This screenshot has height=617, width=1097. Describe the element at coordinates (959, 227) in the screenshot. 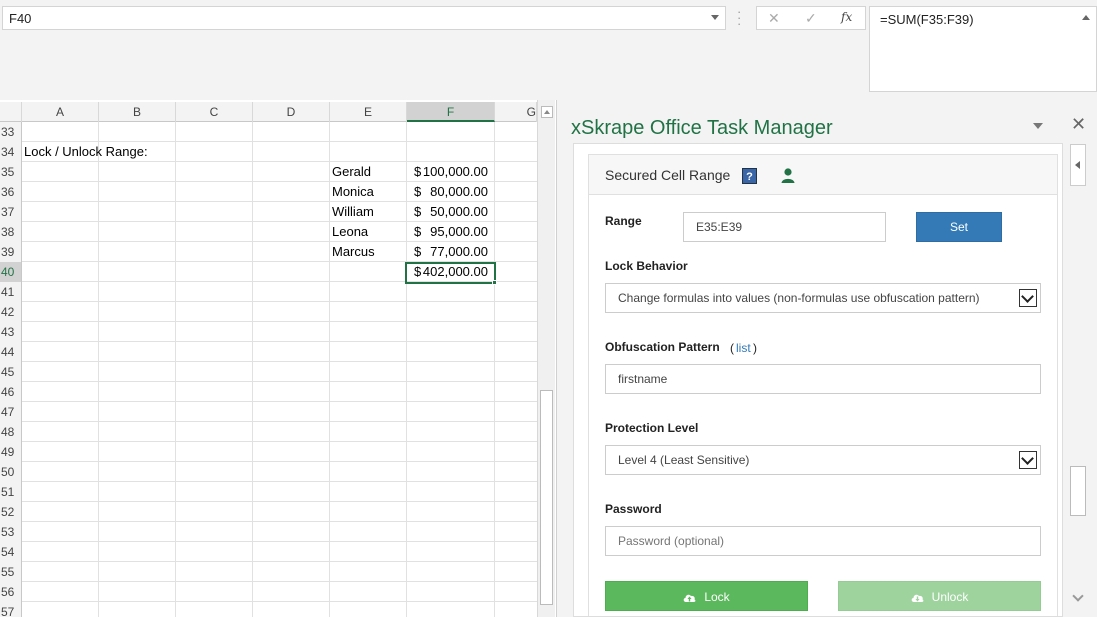

I see `set-button: Set` at that location.